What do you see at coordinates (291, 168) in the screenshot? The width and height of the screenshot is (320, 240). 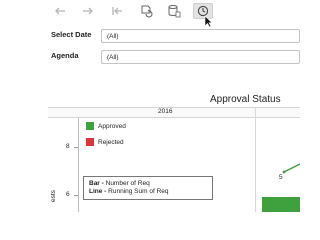 I see `running-sum-line` at bounding box center [291, 168].